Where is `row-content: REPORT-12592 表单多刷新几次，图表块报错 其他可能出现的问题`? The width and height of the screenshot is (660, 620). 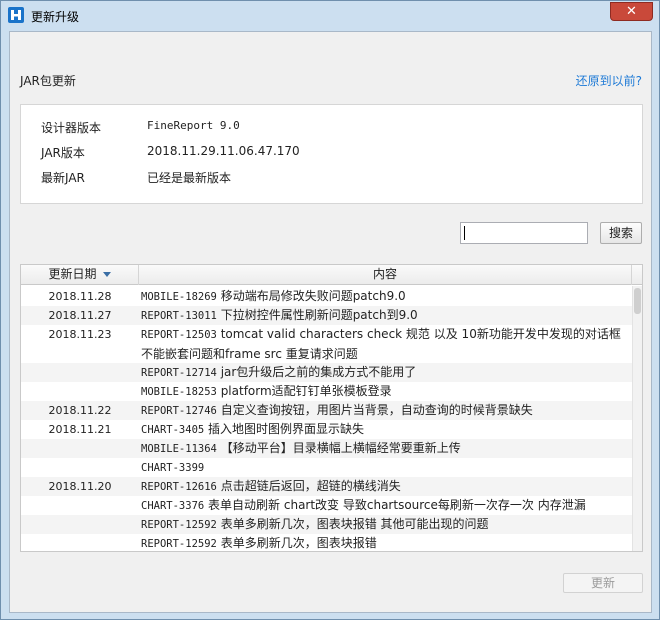
row-content: REPORT-12592 表单多刷新几次，图表块报错 其他可能出现的问题 is located at coordinates (386, 525).